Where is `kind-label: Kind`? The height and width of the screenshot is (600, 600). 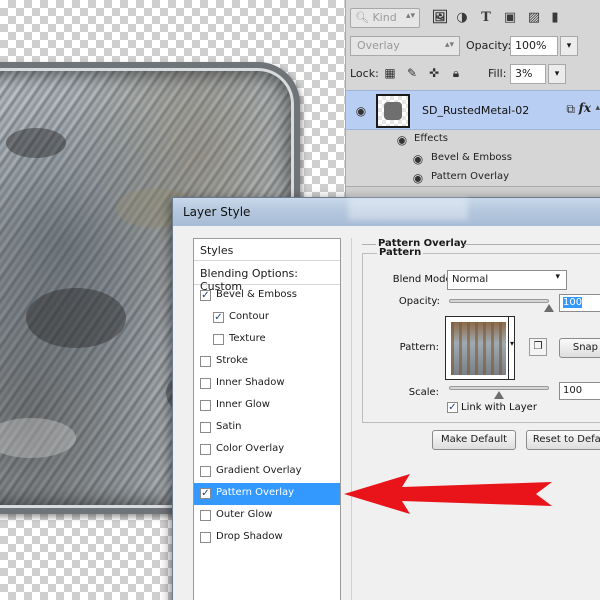
kind-label: Kind is located at coordinates (384, 17).